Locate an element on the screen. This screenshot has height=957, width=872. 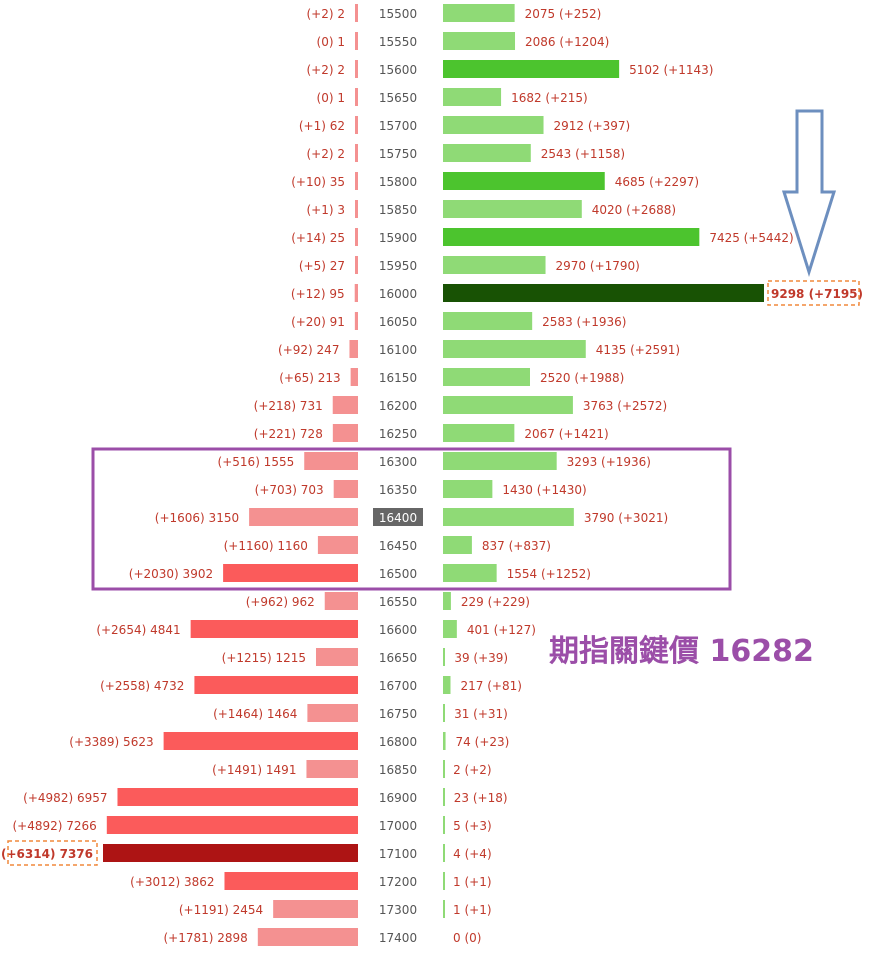
put-label: (+1) 3 is located at coordinates (325, 210).